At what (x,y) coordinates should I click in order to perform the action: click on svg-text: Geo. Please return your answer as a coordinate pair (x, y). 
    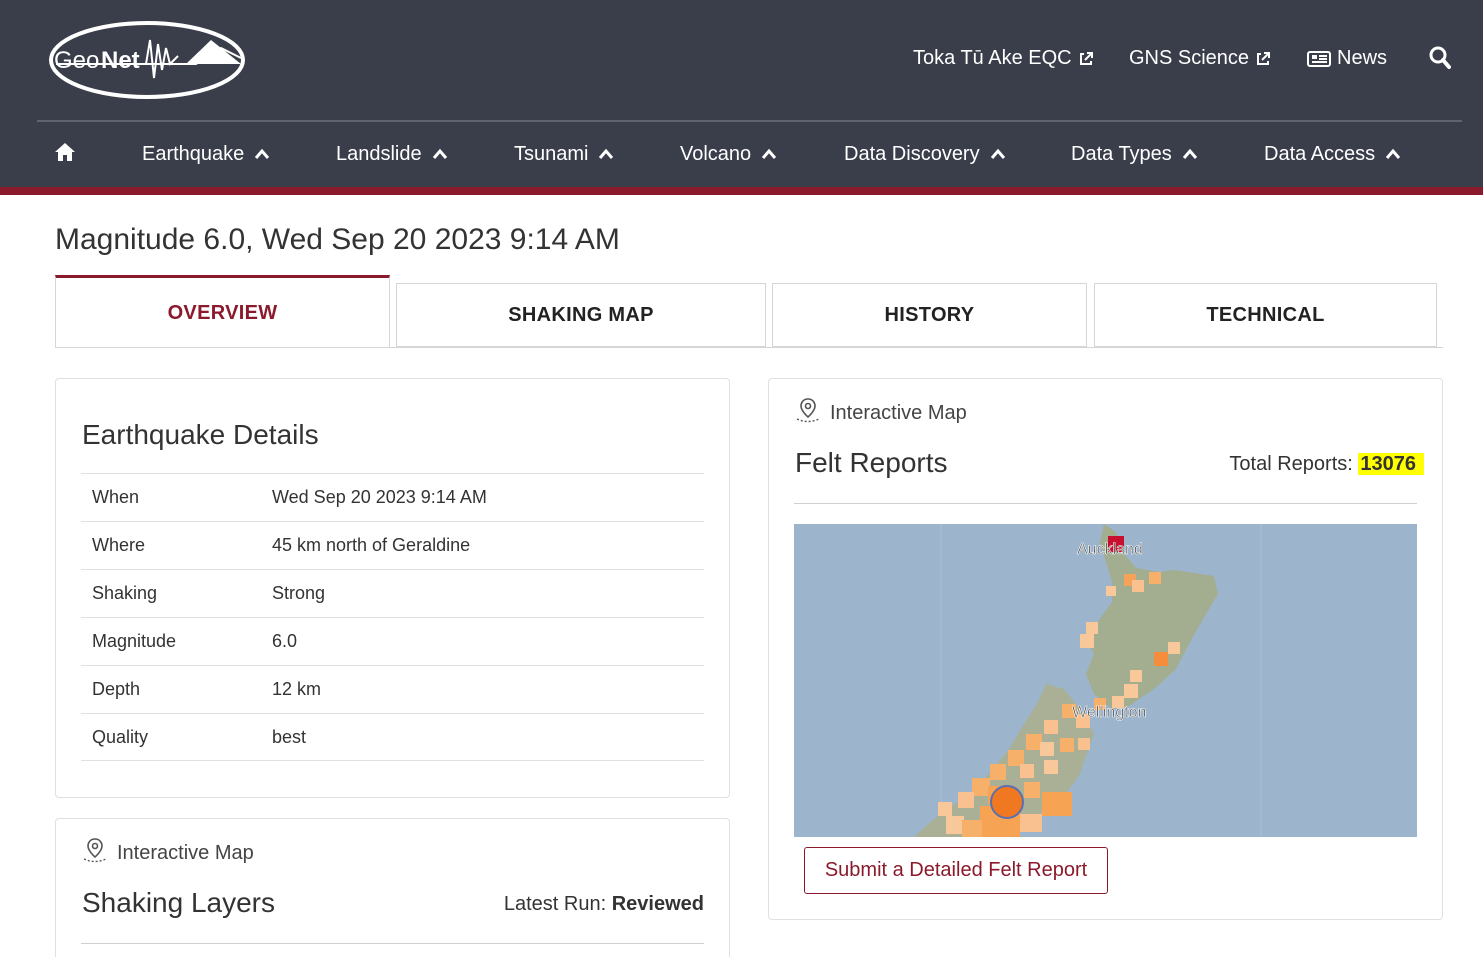
    Looking at the image, I should click on (76, 60).